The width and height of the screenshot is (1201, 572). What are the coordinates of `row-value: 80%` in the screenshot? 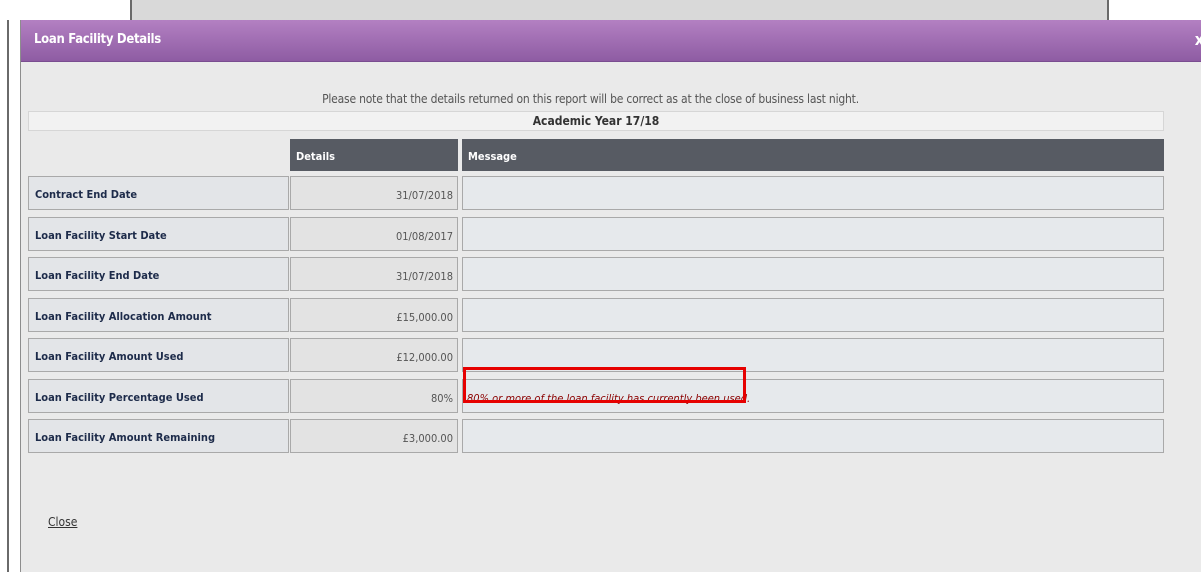 It's located at (374, 396).